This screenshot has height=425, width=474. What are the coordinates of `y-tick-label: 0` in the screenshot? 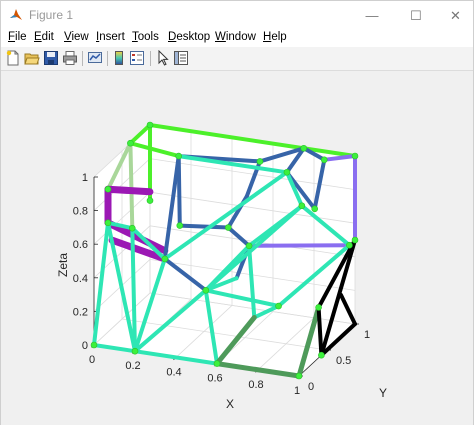 It's located at (311, 387).